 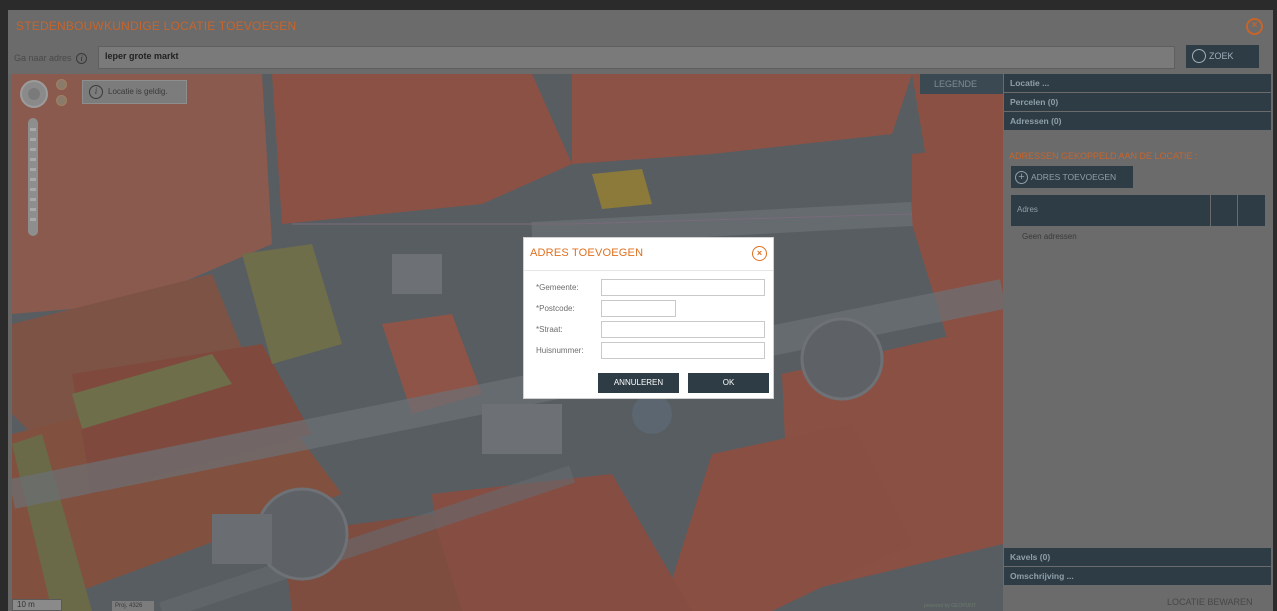 What do you see at coordinates (34, 94) in the screenshot?
I see `pan-control` at bounding box center [34, 94].